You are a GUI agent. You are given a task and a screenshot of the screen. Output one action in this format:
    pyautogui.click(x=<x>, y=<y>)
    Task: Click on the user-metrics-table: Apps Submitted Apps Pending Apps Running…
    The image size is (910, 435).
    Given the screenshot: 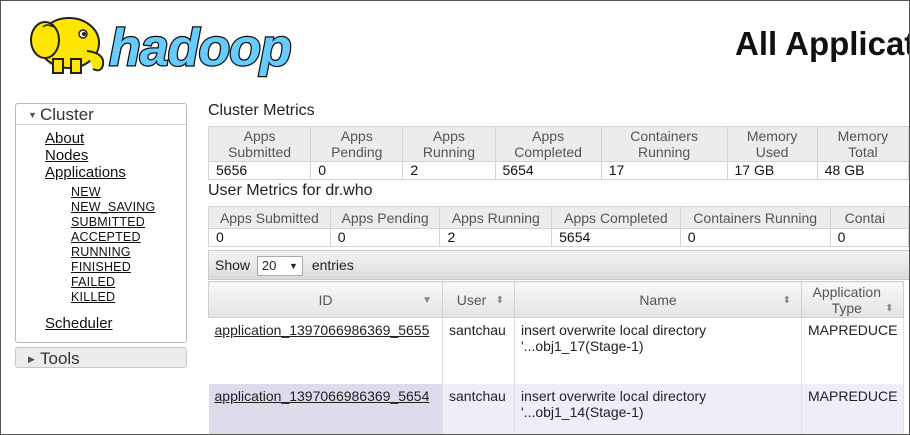 What is the action you would take?
    pyautogui.click(x=558, y=226)
    